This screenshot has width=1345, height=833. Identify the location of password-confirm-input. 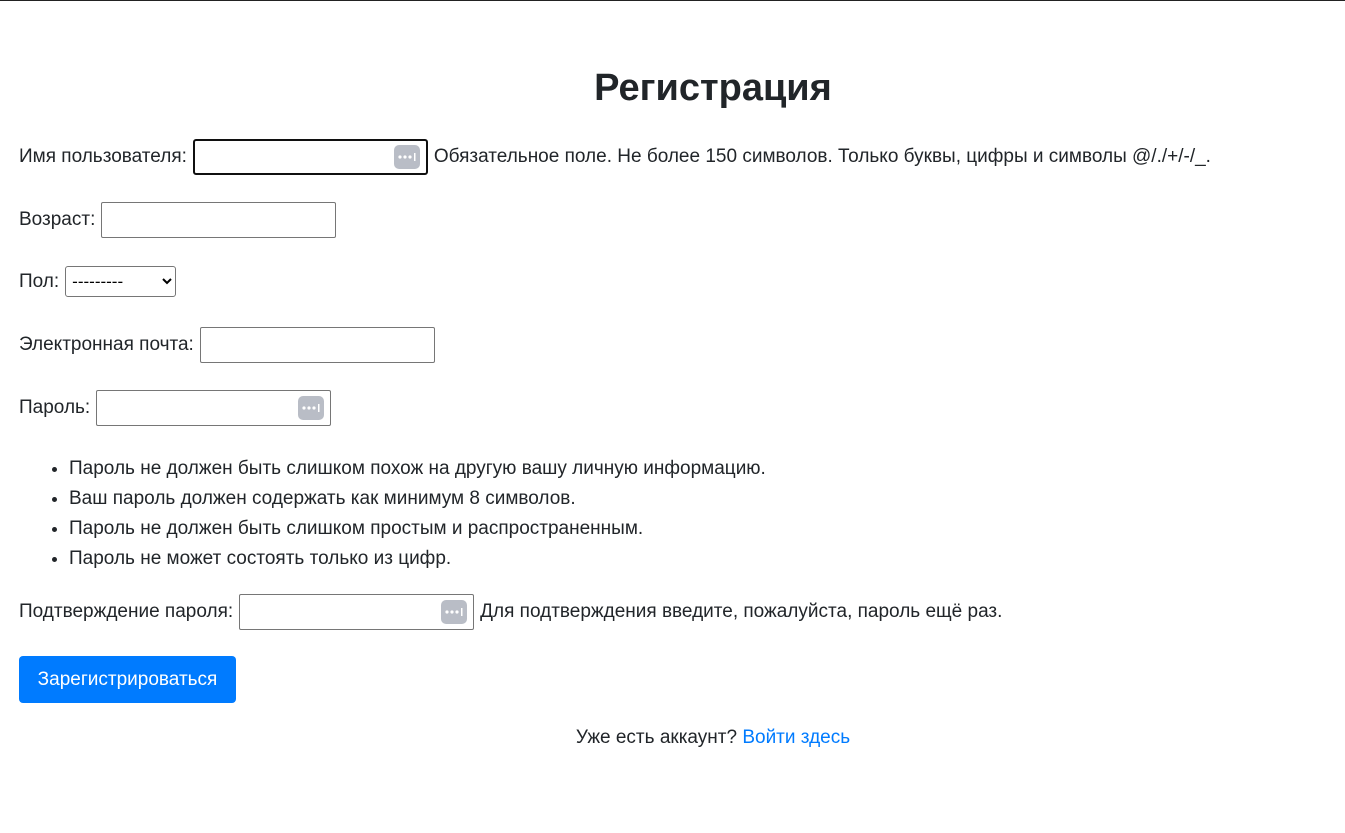
(357, 612).